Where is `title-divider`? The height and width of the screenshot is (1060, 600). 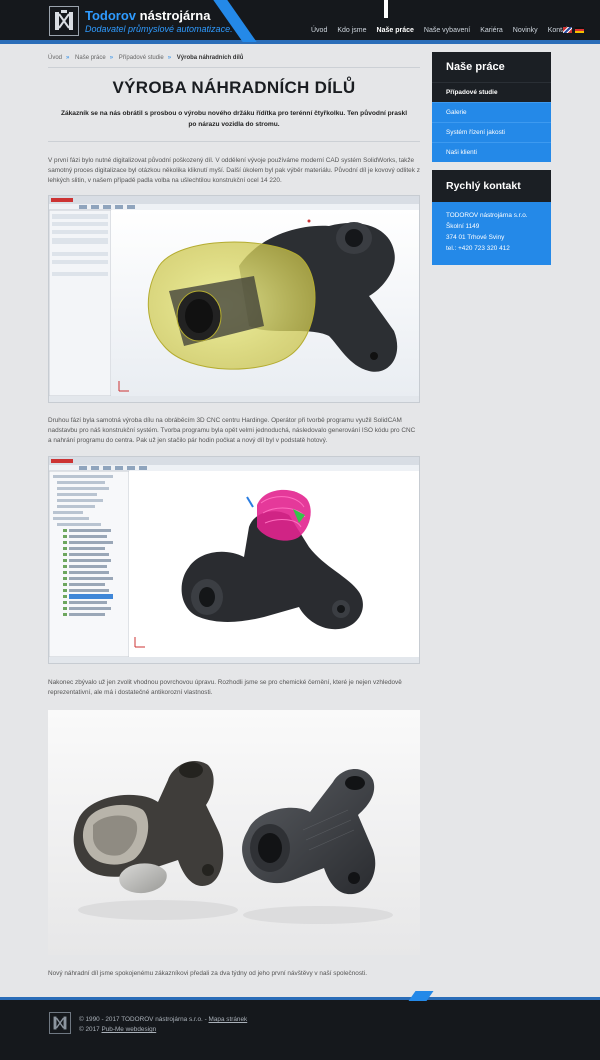 title-divider is located at coordinates (234, 141).